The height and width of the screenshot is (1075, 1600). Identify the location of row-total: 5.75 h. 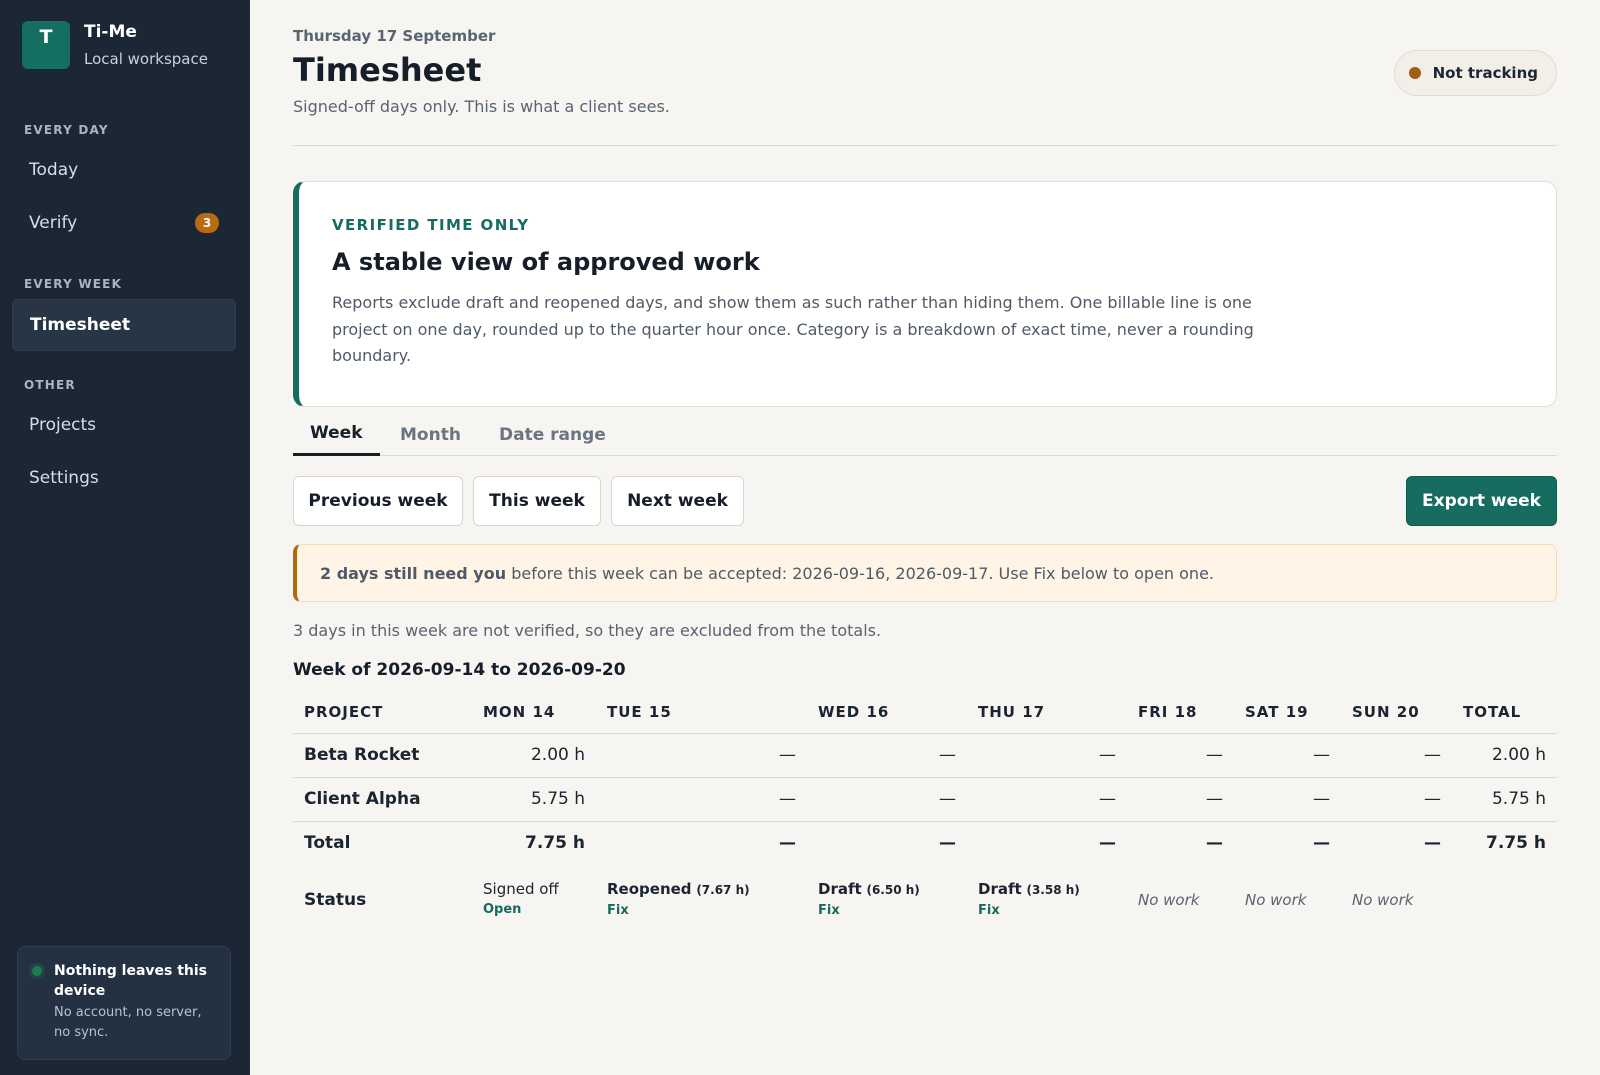
(1504, 799).